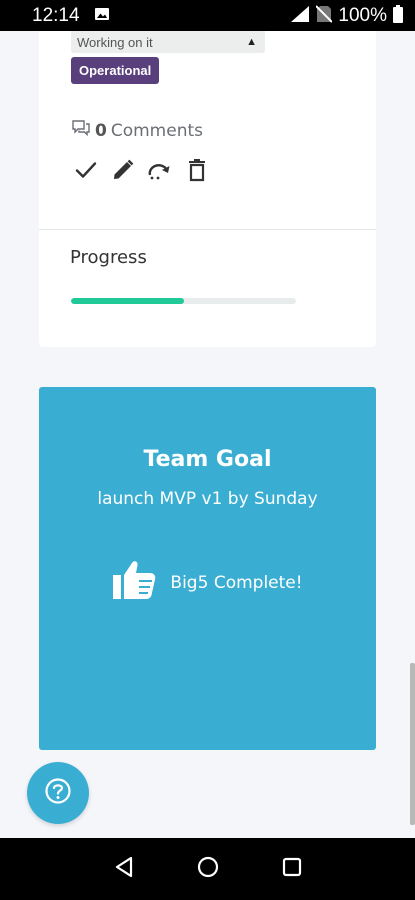  What do you see at coordinates (412, 744) in the screenshot?
I see `scrollbar` at bounding box center [412, 744].